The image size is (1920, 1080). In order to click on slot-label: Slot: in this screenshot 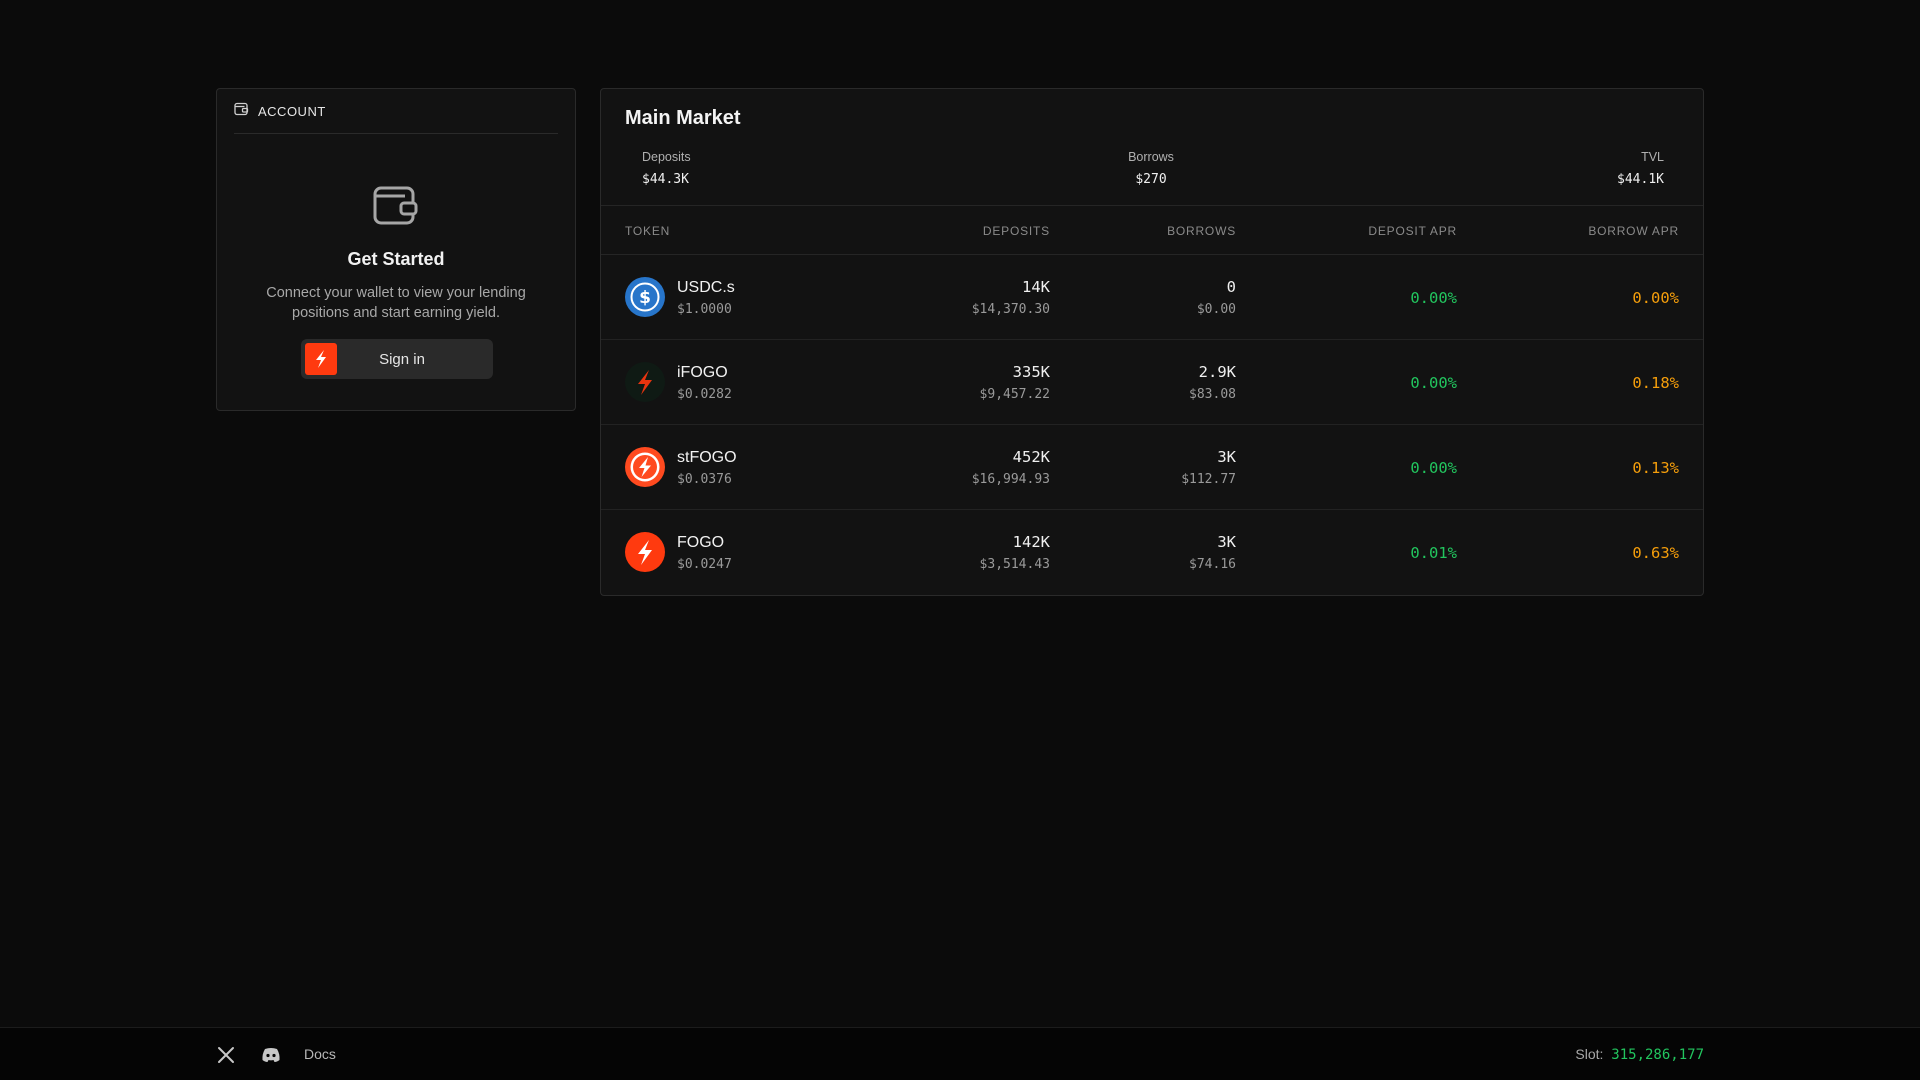, I will do `click(1589, 1054)`.